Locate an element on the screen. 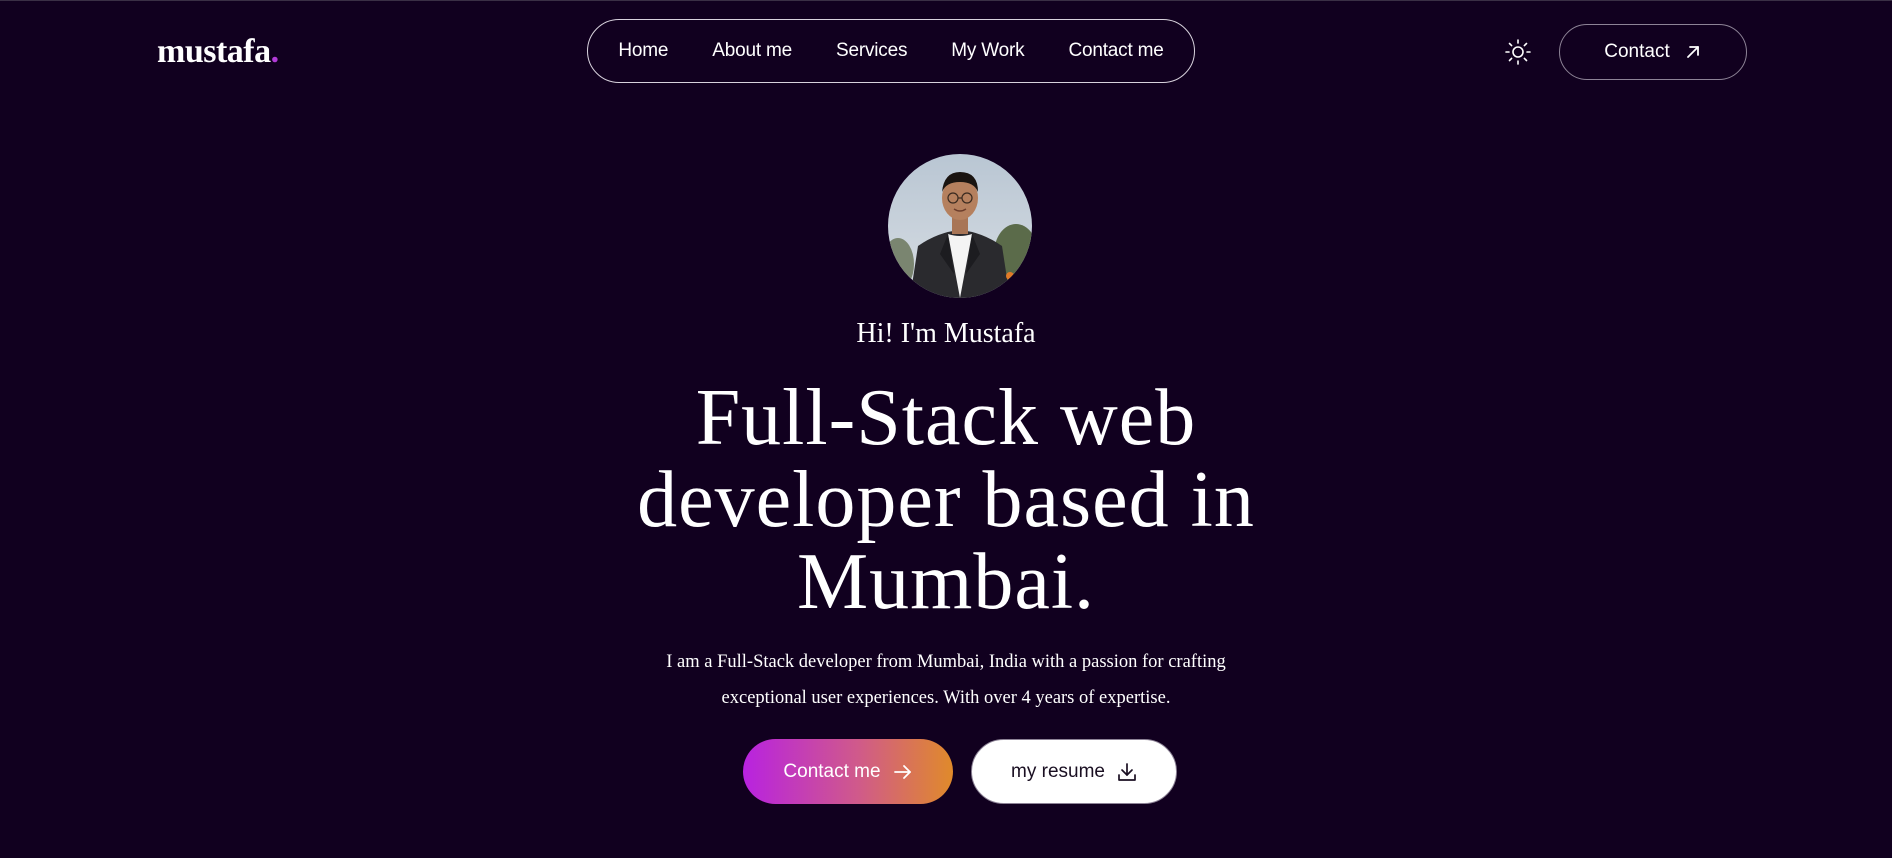 This screenshot has width=1892, height=858. my-resume-button: my resume is located at coordinates (1074, 771).